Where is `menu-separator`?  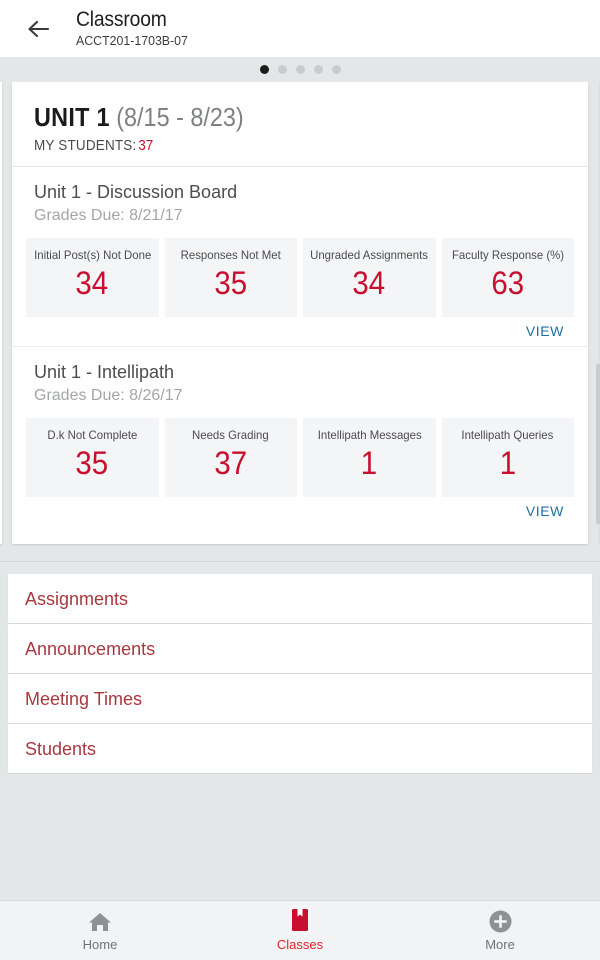
menu-separator is located at coordinates (300, 565).